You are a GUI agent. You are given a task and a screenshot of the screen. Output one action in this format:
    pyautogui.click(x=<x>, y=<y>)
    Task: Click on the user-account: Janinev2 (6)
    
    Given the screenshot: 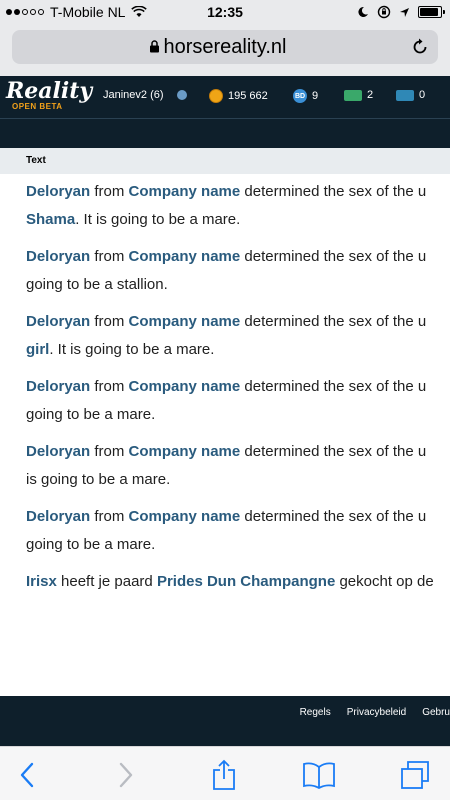 What is the action you would take?
    pyautogui.click(x=145, y=95)
    